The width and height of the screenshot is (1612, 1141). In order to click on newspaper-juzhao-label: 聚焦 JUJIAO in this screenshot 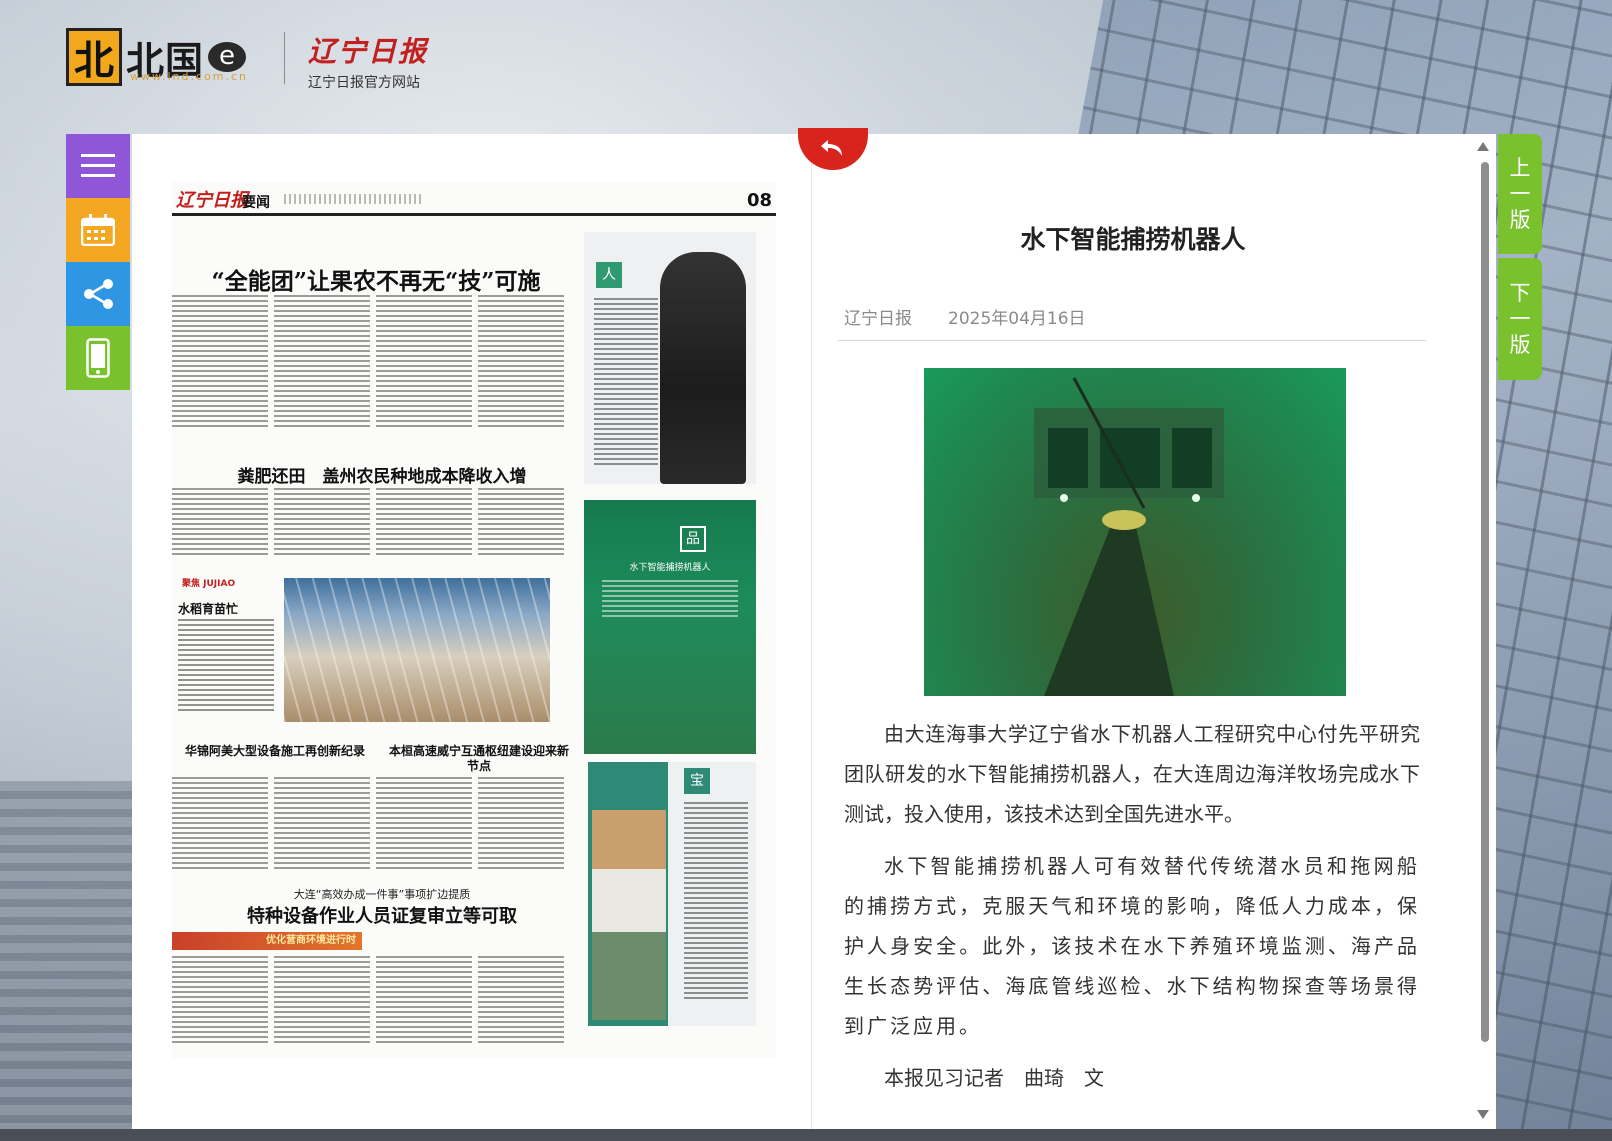, I will do `click(209, 584)`.